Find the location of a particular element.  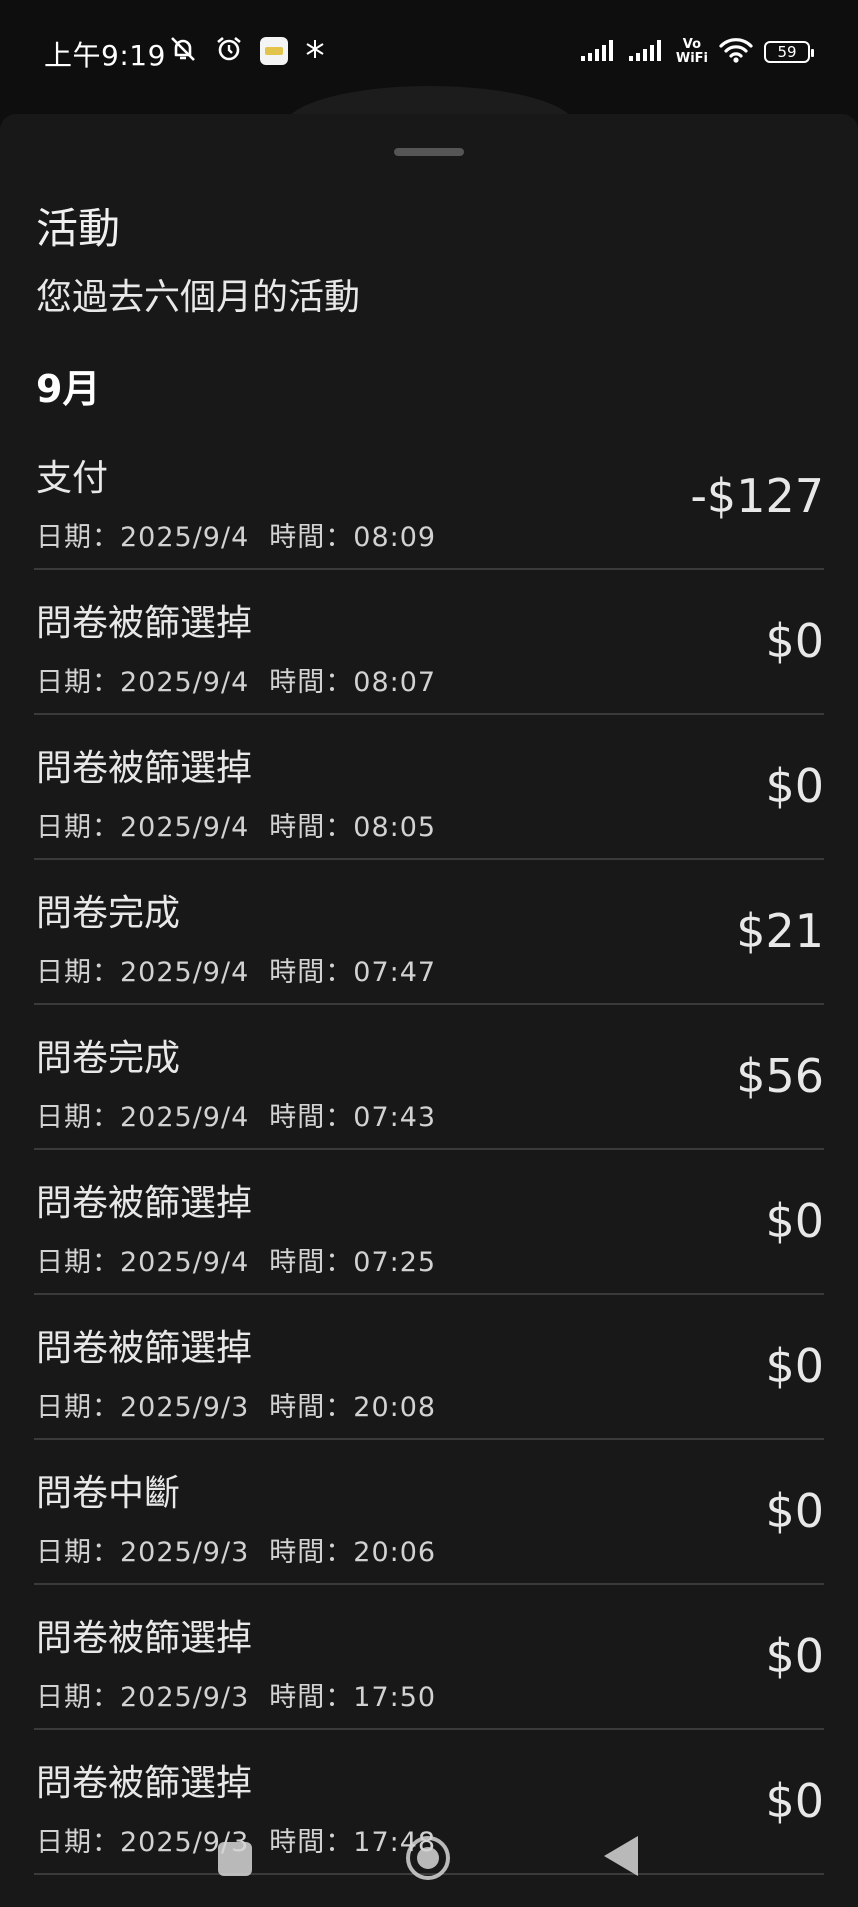

page-title: 活動 is located at coordinates (78, 228).